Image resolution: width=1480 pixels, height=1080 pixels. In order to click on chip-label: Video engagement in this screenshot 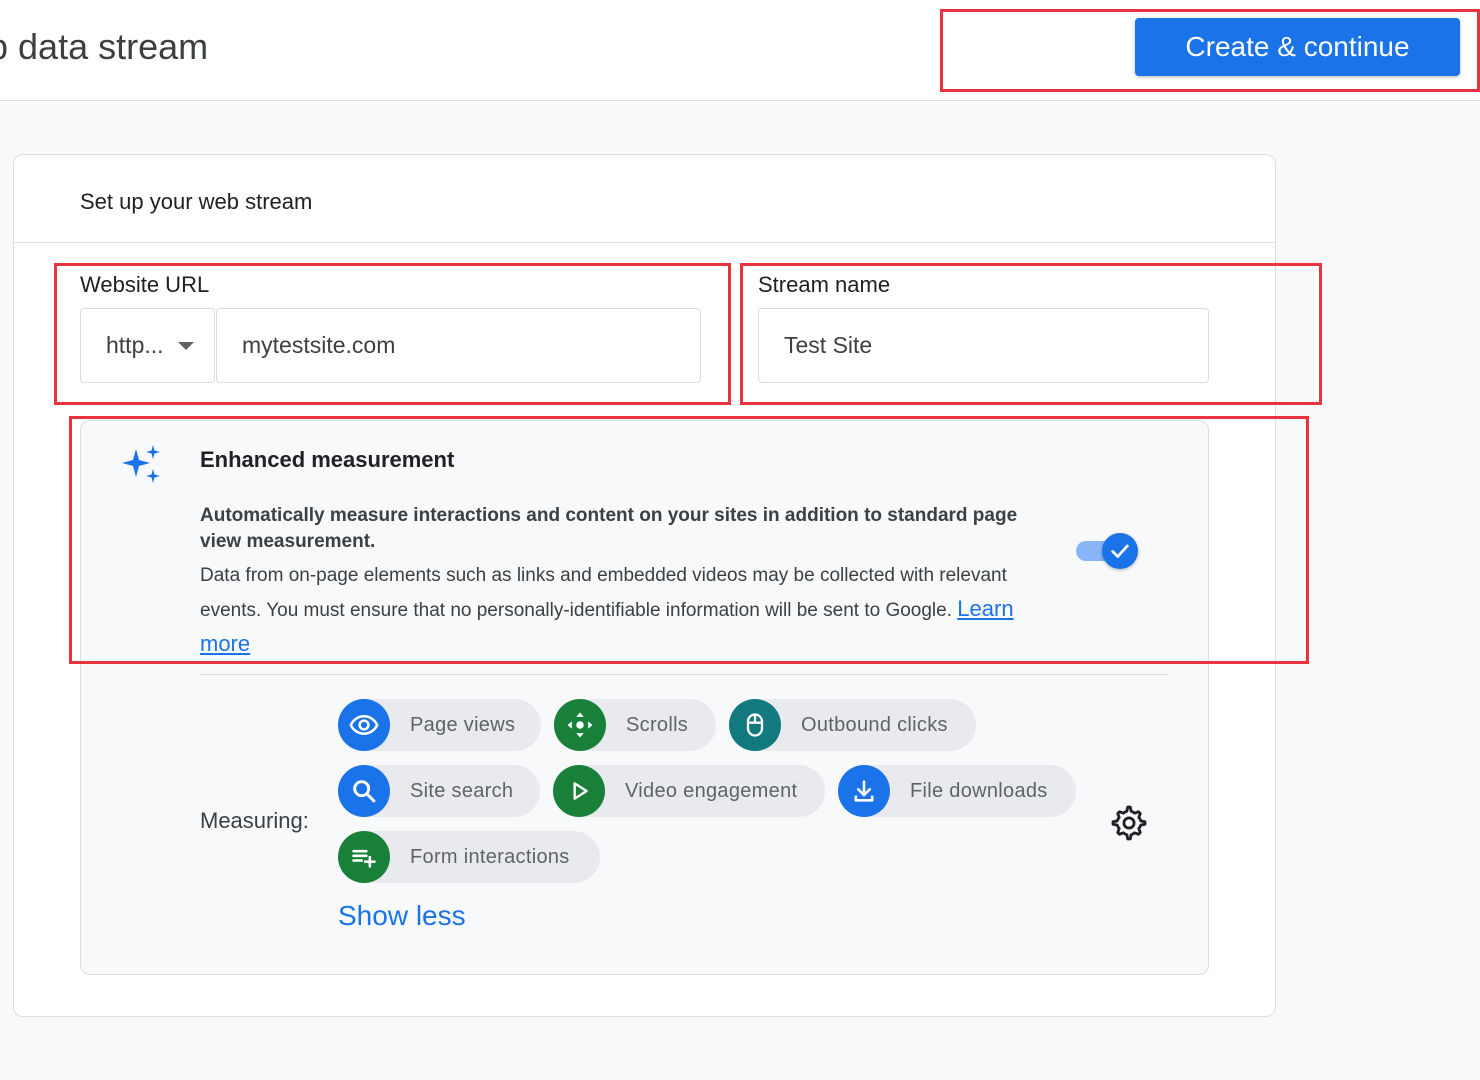, I will do `click(711, 790)`.